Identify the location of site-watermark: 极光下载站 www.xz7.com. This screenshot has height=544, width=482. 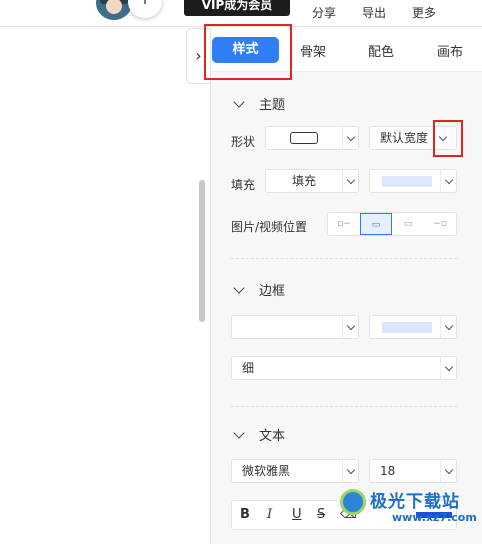
(411, 509).